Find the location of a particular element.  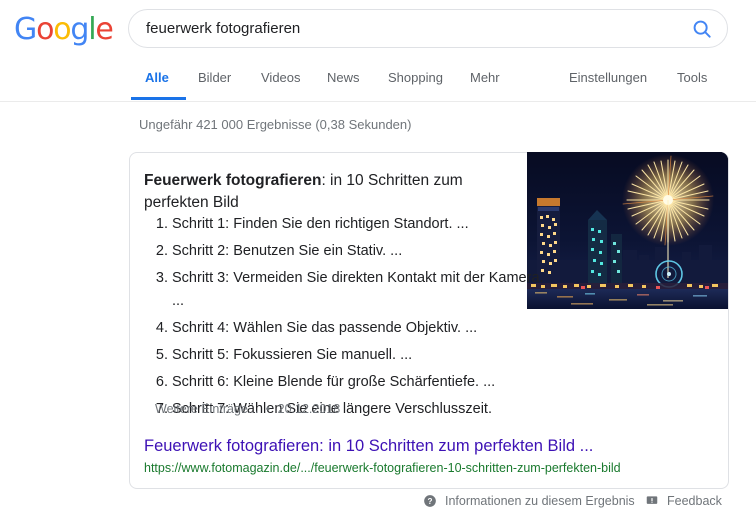

search-icon is located at coordinates (702, 29).